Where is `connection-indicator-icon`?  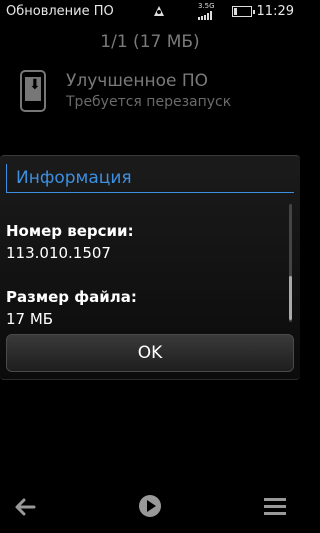
connection-indicator-icon is located at coordinates (159, 11).